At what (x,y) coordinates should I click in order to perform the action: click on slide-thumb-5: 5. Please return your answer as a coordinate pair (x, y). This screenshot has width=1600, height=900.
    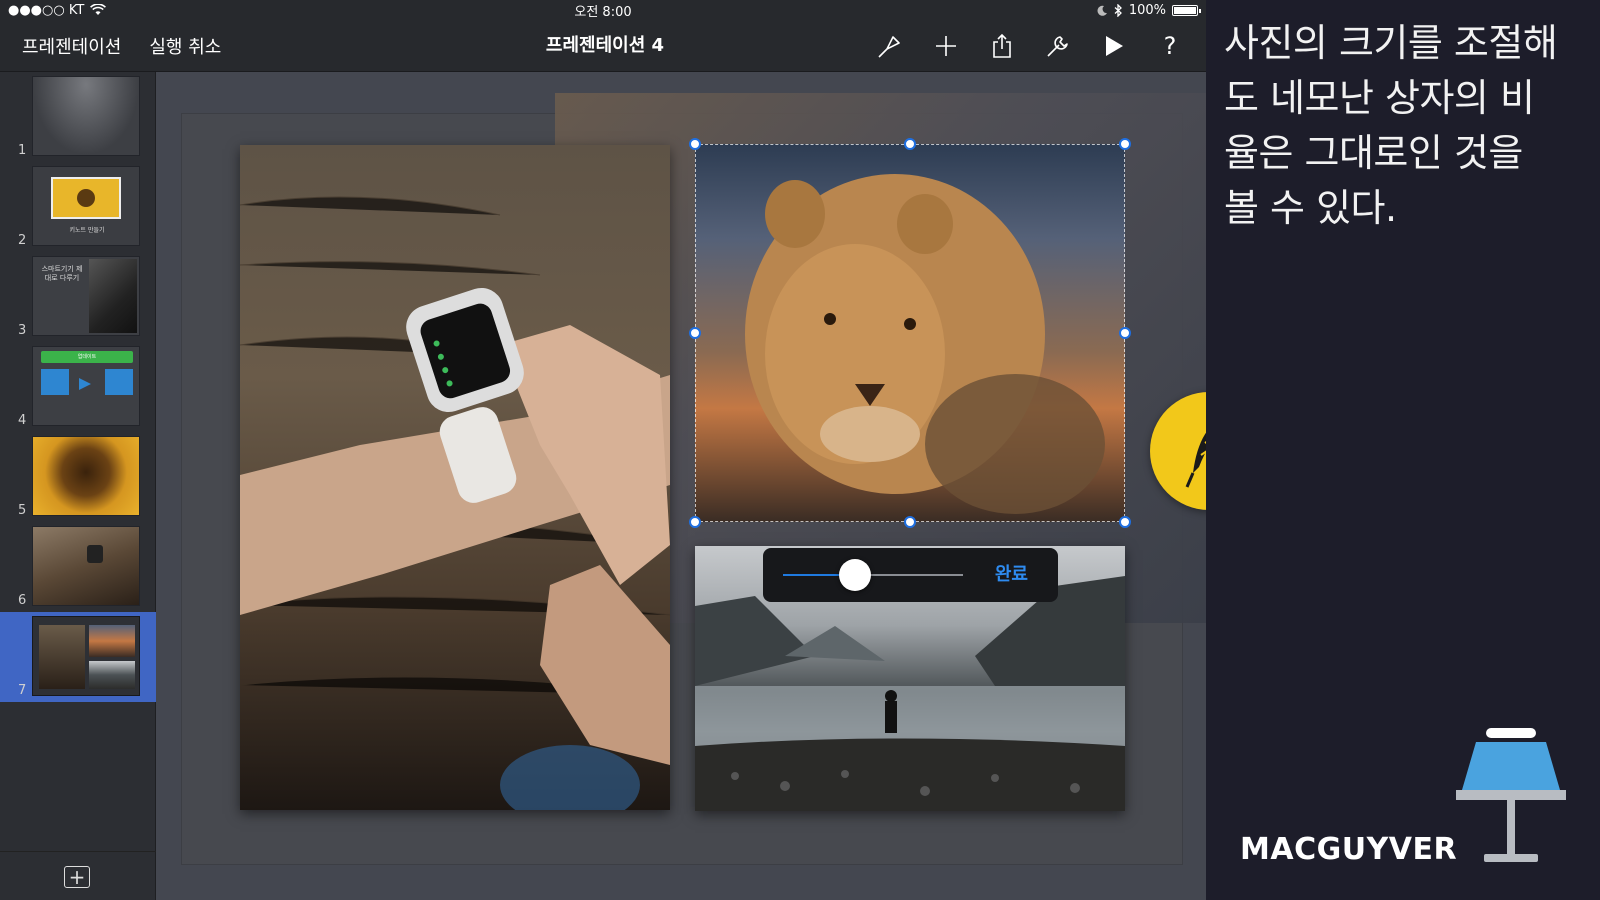
    Looking at the image, I should click on (78, 477).